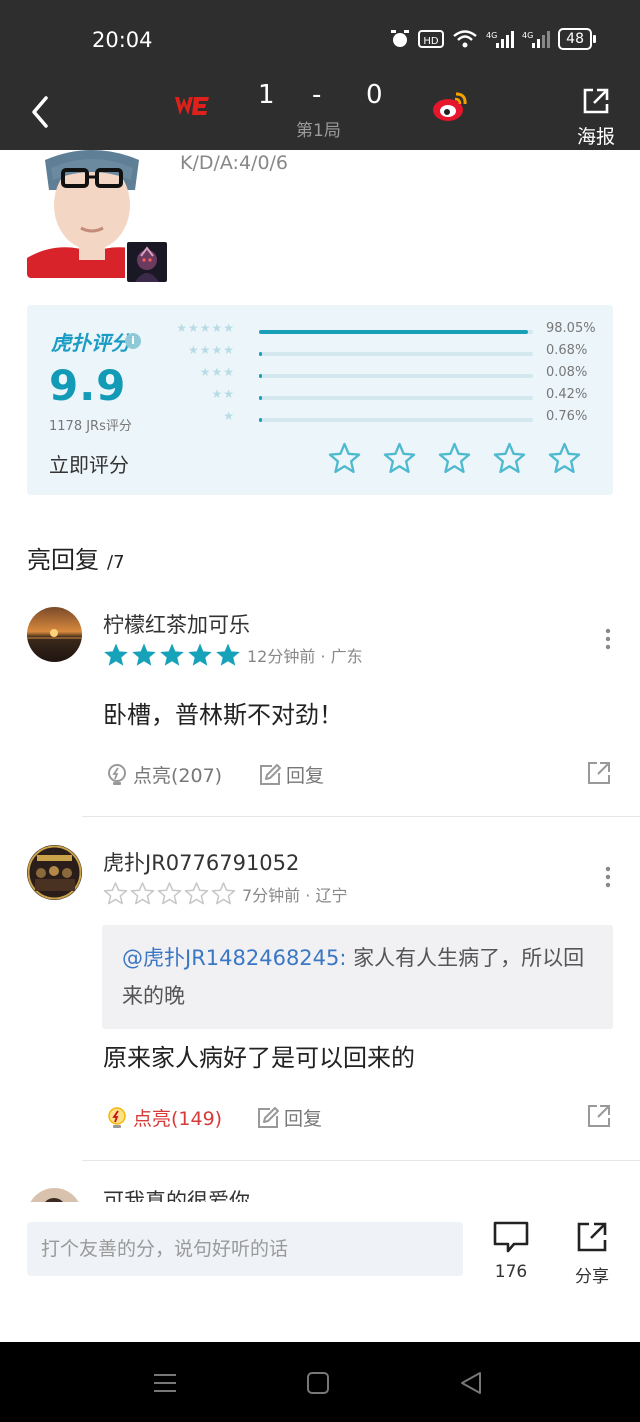 Image resolution: width=640 pixels, height=1422 pixels. I want to click on team-weibo-logo, so click(450, 106).